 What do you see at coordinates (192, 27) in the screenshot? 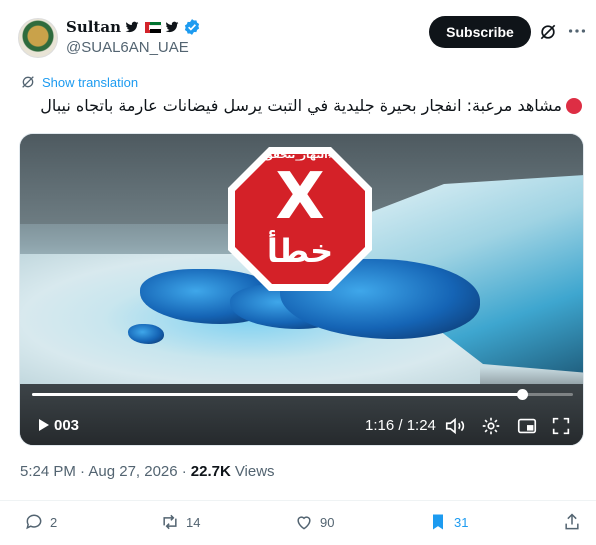
I see `verified-badge-icon` at bounding box center [192, 27].